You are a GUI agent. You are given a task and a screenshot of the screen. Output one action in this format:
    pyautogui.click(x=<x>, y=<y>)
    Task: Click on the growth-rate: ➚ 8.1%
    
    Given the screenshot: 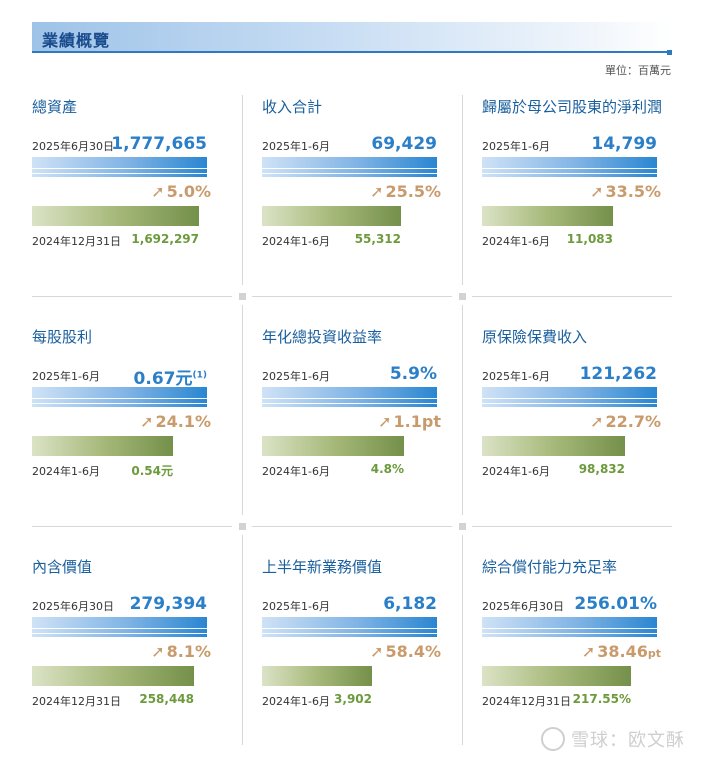 What is the action you would take?
    pyautogui.click(x=181, y=651)
    